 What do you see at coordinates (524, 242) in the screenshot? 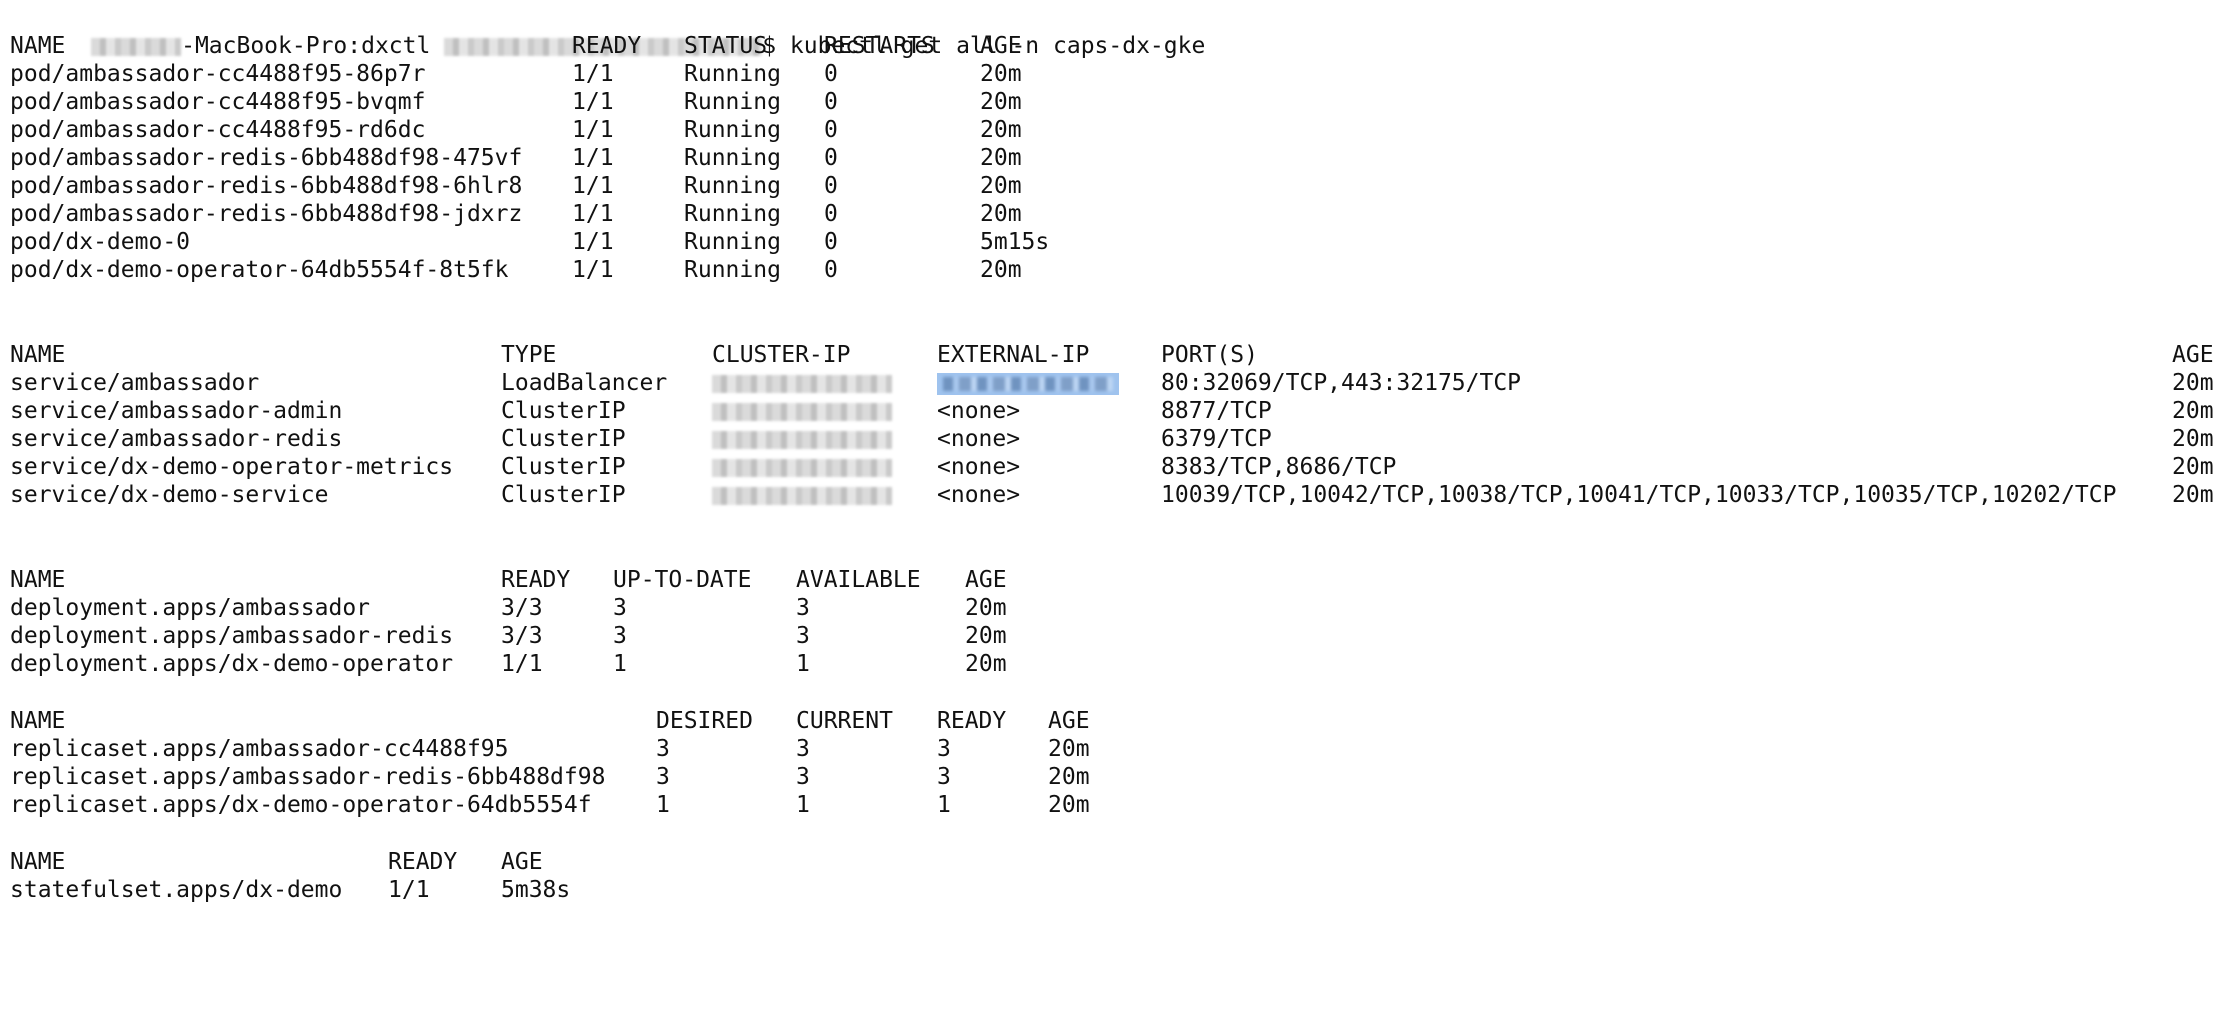
I see `table-row: pod/dx-demo-0 1/1 Running 0 5m15s` at bounding box center [524, 242].